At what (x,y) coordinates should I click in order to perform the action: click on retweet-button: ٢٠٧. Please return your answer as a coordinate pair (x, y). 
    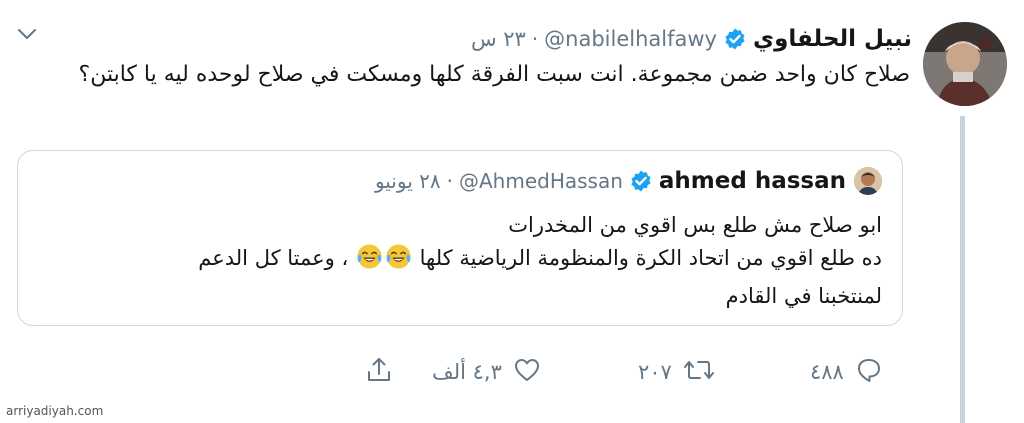
    Looking at the image, I should click on (677, 372).